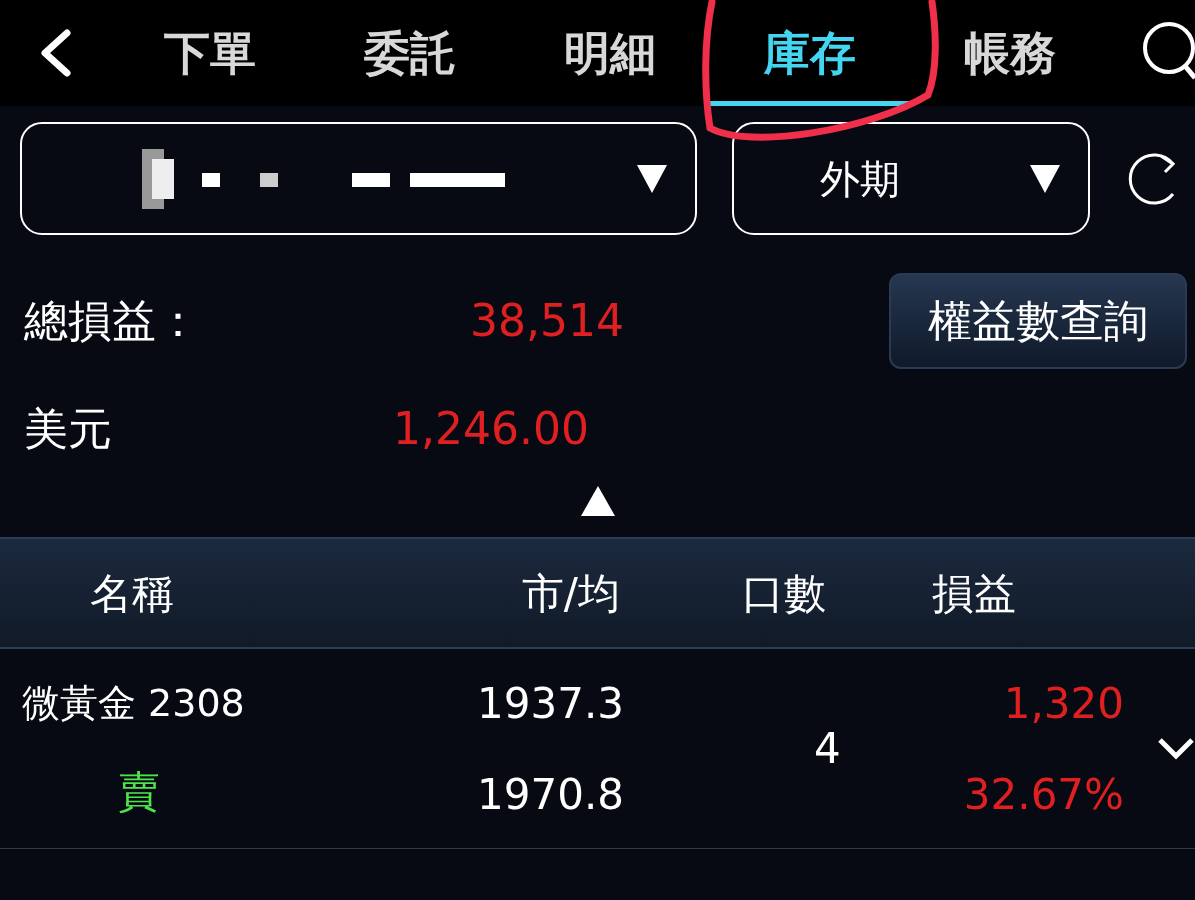 Image resolution: width=1195 pixels, height=900 pixels. What do you see at coordinates (550, 703) in the screenshot?
I see `market-price: 1937.3` at bounding box center [550, 703].